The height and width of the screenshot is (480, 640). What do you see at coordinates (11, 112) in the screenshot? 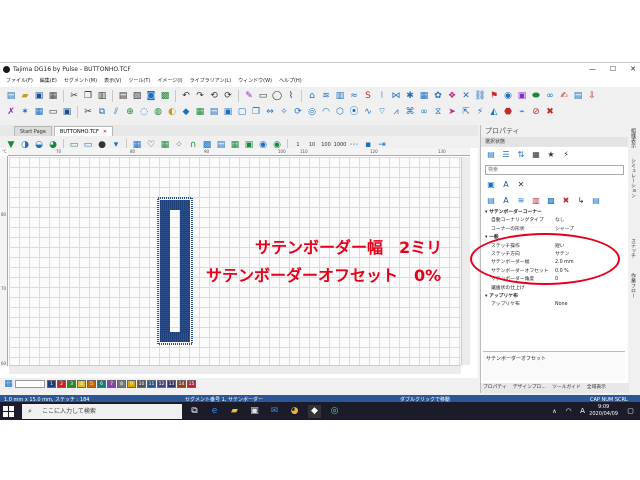
I see `needle-icon: ✗` at bounding box center [11, 112].